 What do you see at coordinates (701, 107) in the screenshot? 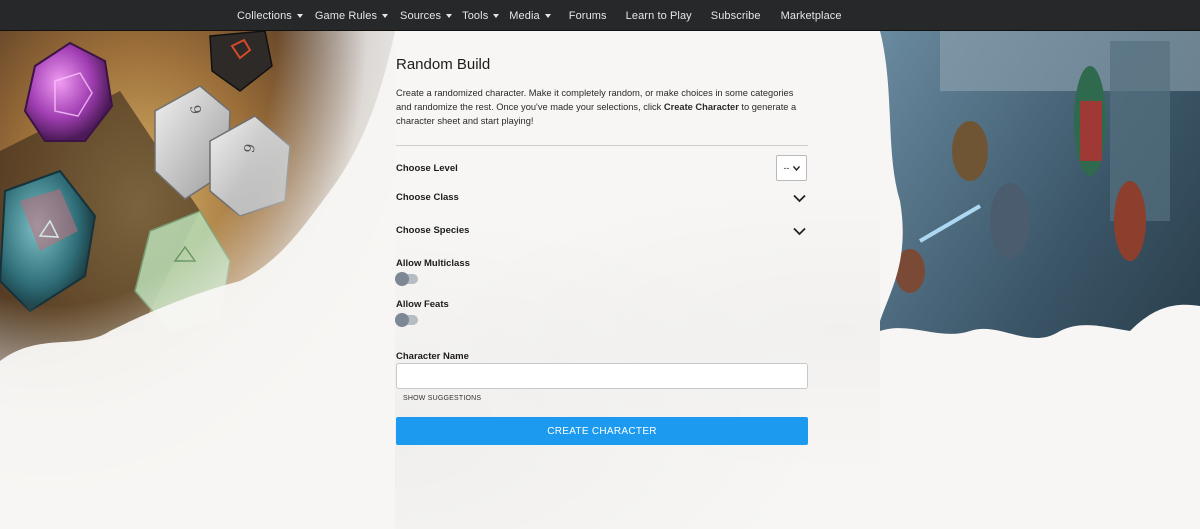
I see `intro-text-bold: Create Character` at bounding box center [701, 107].